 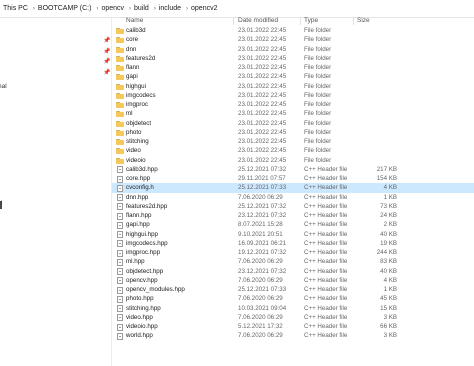 What do you see at coordinates (143, 252) in the screenshot?
I see `file-name: imgproc.hpp` at bounding box center [143, 252].